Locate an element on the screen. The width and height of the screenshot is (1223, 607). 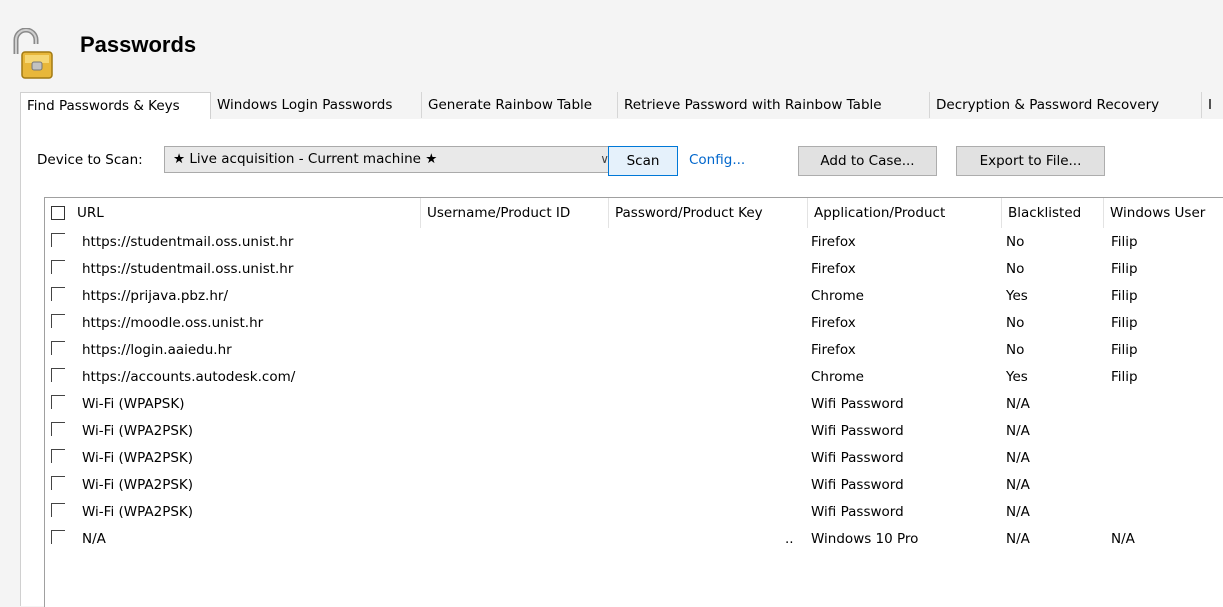
cell-url: https://accounts.autodesk.com/ is located at coordinates (189, 377).